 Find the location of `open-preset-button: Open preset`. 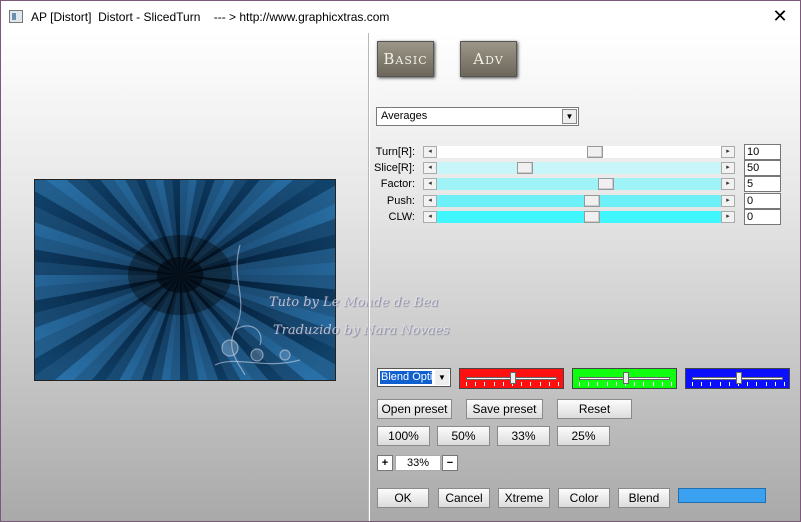

open-preset-button: Open preset is located at coordinates (414, 409).